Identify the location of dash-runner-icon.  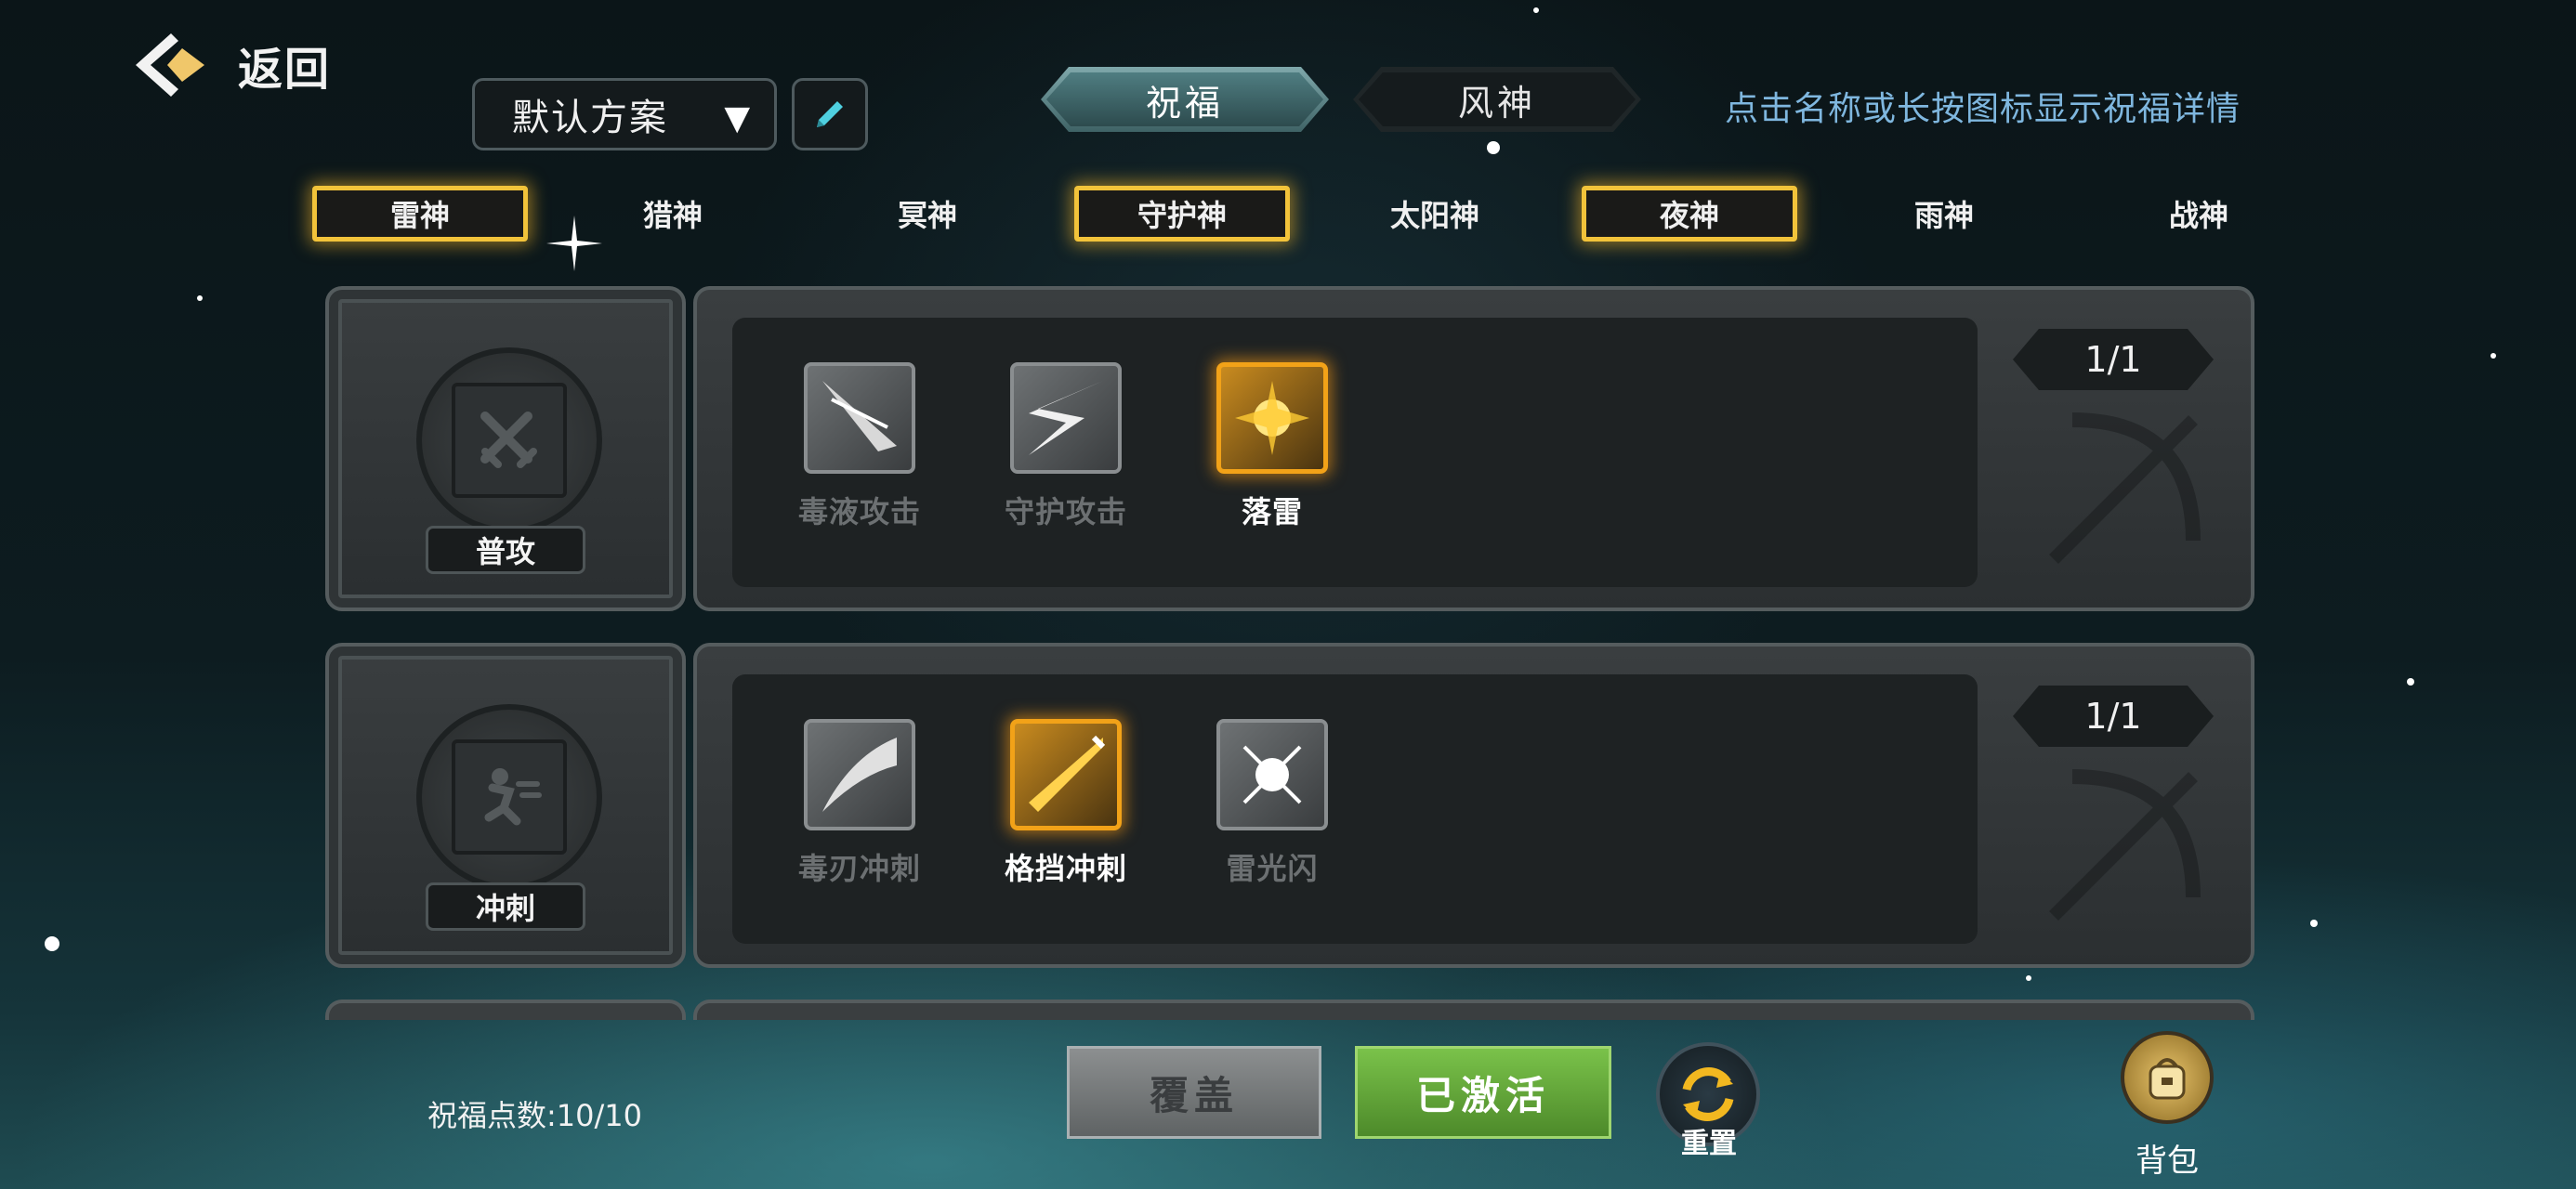
(509, 797).